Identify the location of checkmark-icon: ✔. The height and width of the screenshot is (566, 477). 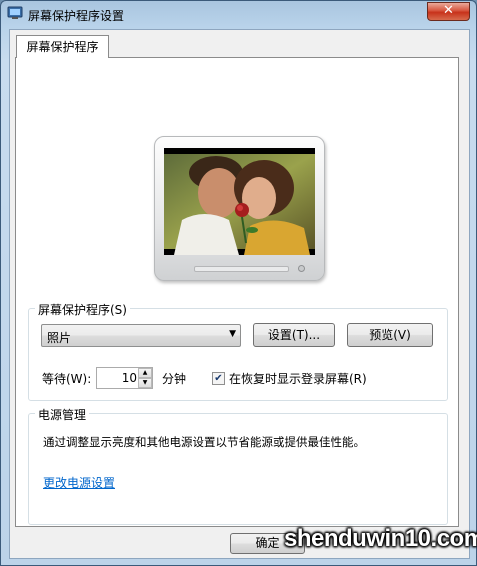
(218, 378).